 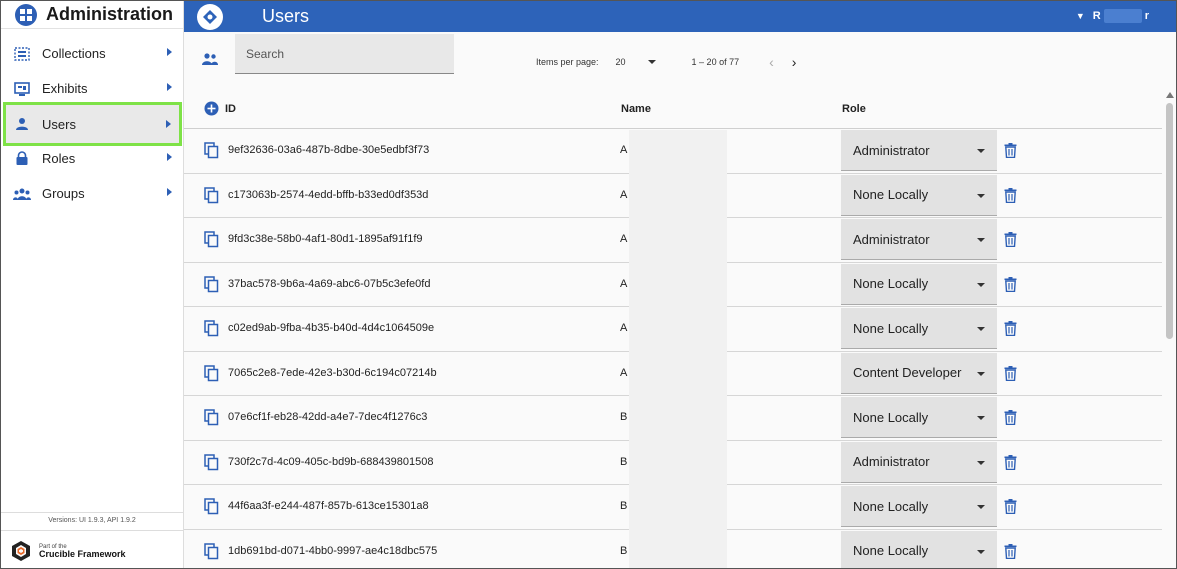 I want to click on scroll-up-arrow-icon, so click(x=1170, y=95).